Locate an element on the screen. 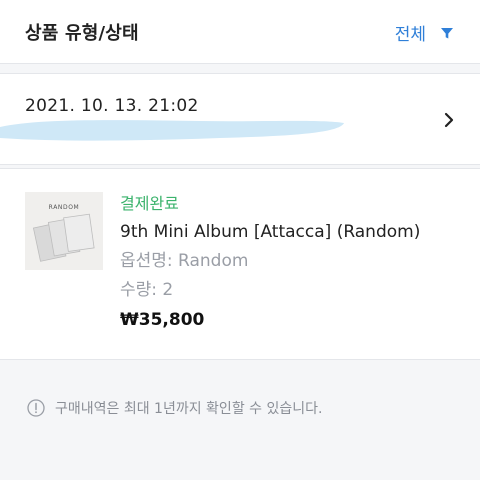 This screenshot has height=480, width=480. retention-notice: 구매내역은 최대 1년까지 확인할 수 있습니다. is located at coordinates (174, 408).